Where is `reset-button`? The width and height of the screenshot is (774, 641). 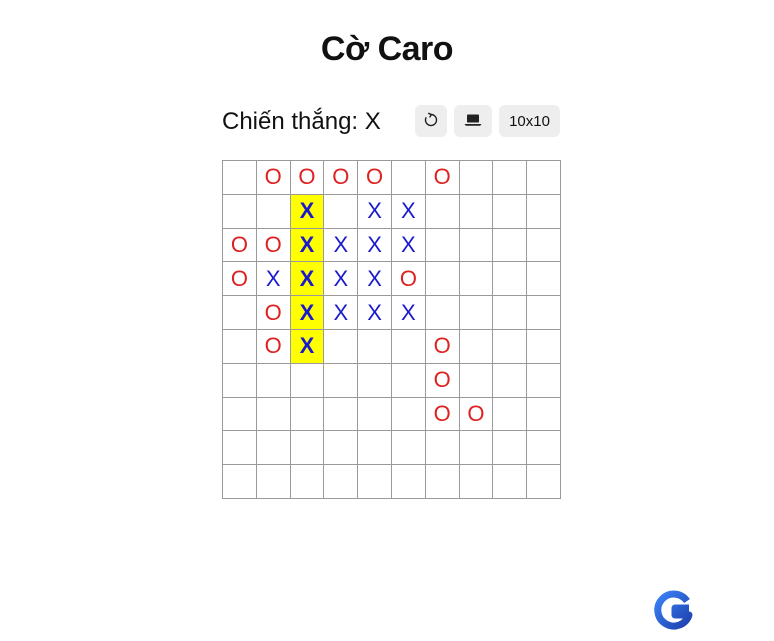 reset-button is located at coordinates (431, 121).